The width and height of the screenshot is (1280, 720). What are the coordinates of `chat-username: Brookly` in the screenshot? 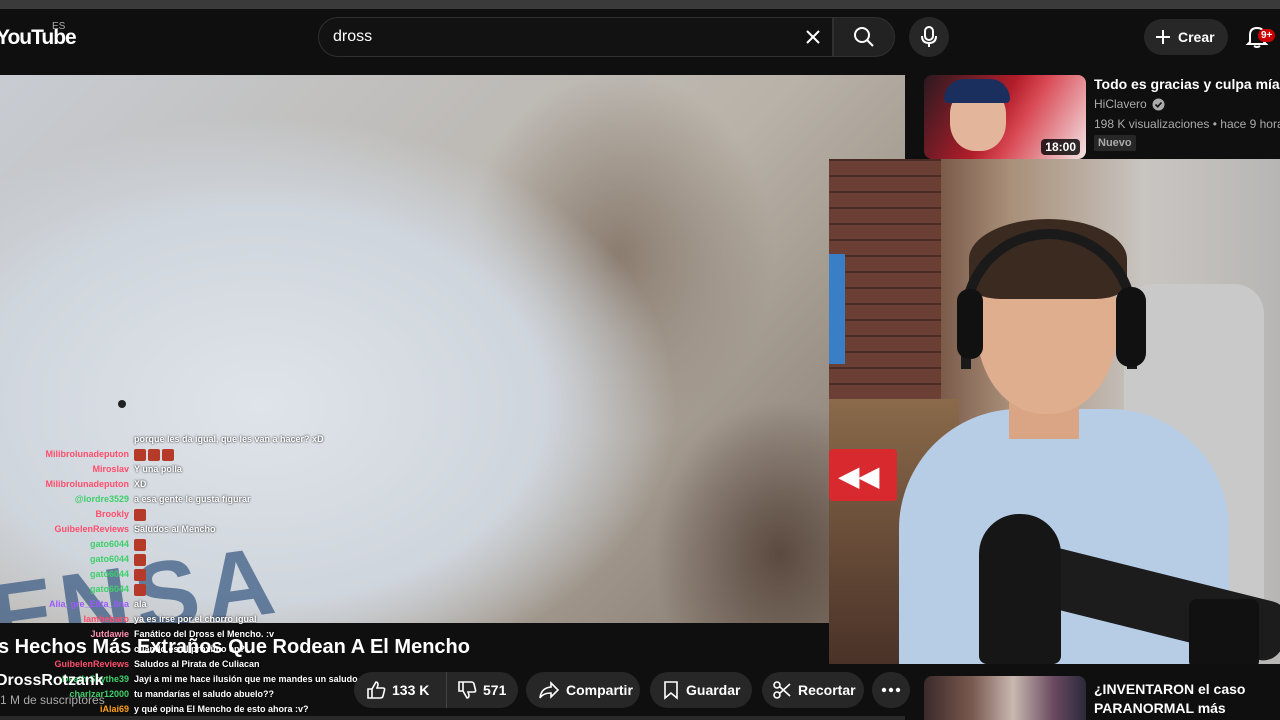 It's located at (112, 514).